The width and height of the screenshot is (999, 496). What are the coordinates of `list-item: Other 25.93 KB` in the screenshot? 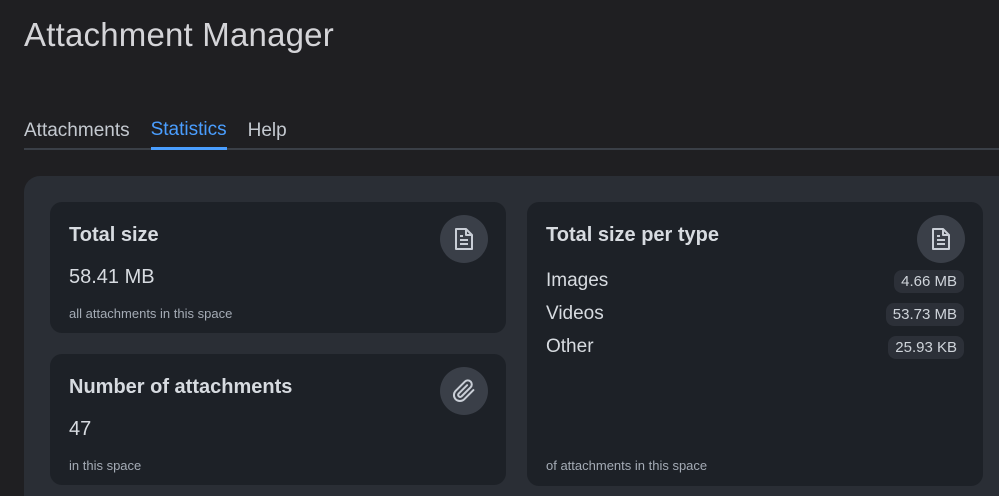 It's located at (755, 347).